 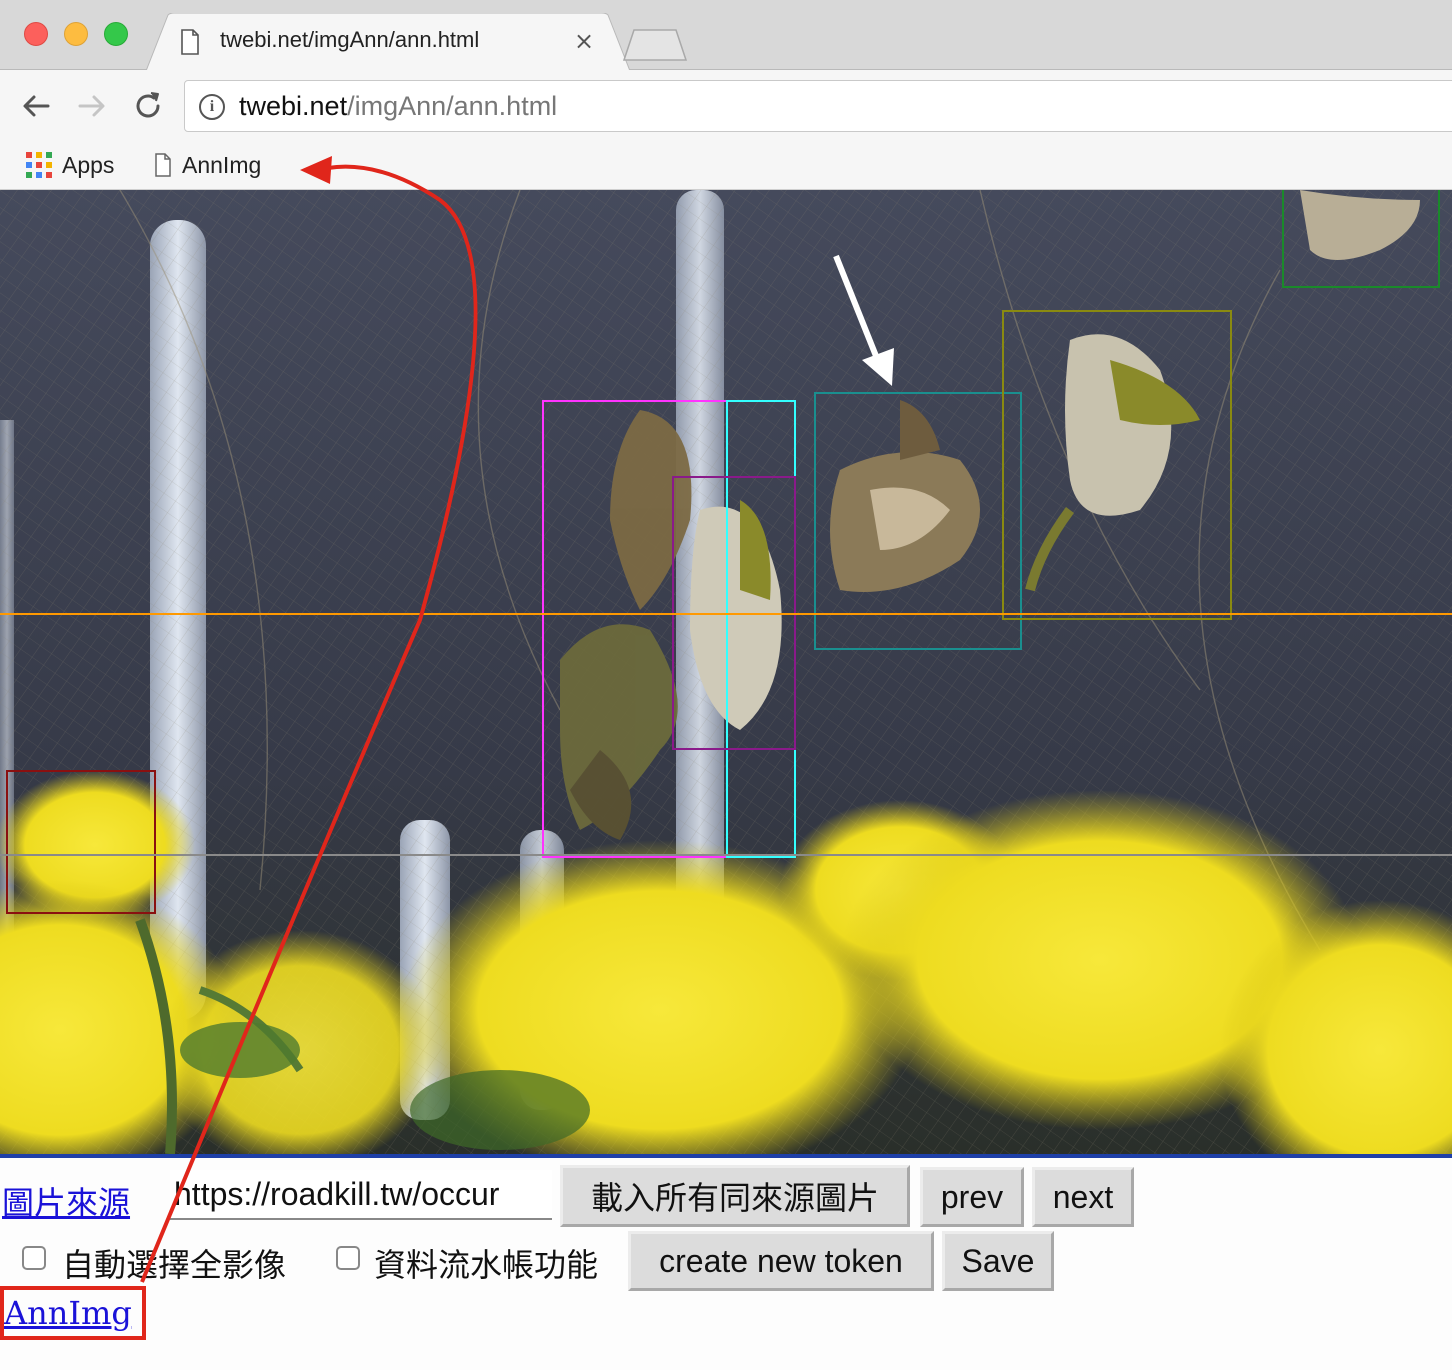 I want to click on prev-button: prev, so click(x=972, y=1197).